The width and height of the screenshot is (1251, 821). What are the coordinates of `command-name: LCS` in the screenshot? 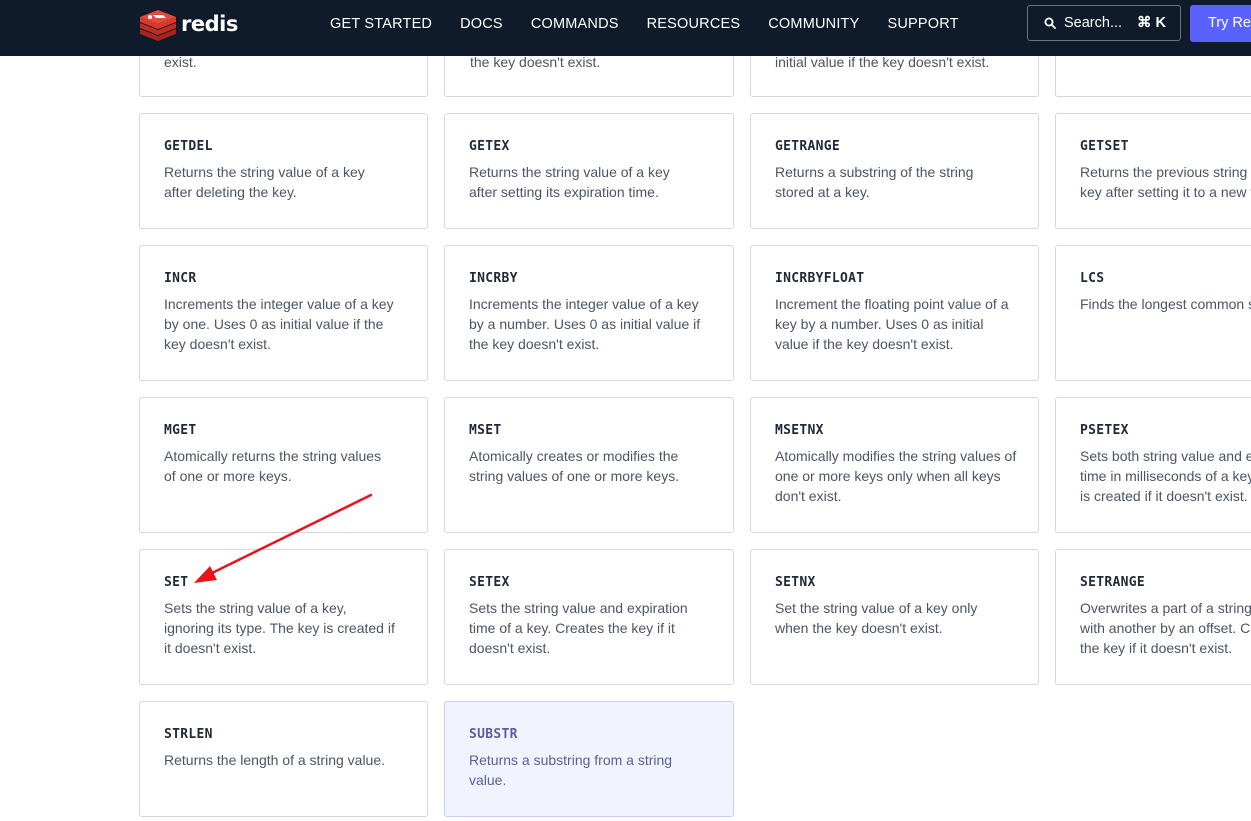 It's located at (1092, 278).